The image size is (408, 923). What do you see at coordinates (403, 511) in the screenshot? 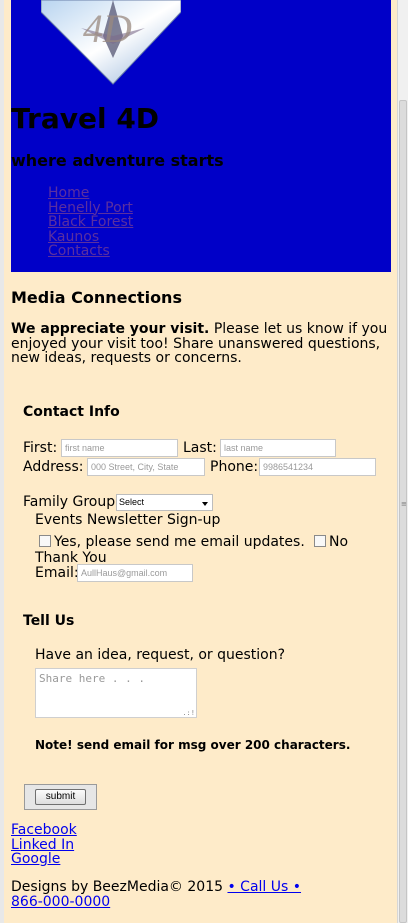
I see `scrollbar-thumb: ≡` at bounding box center [403, 511].